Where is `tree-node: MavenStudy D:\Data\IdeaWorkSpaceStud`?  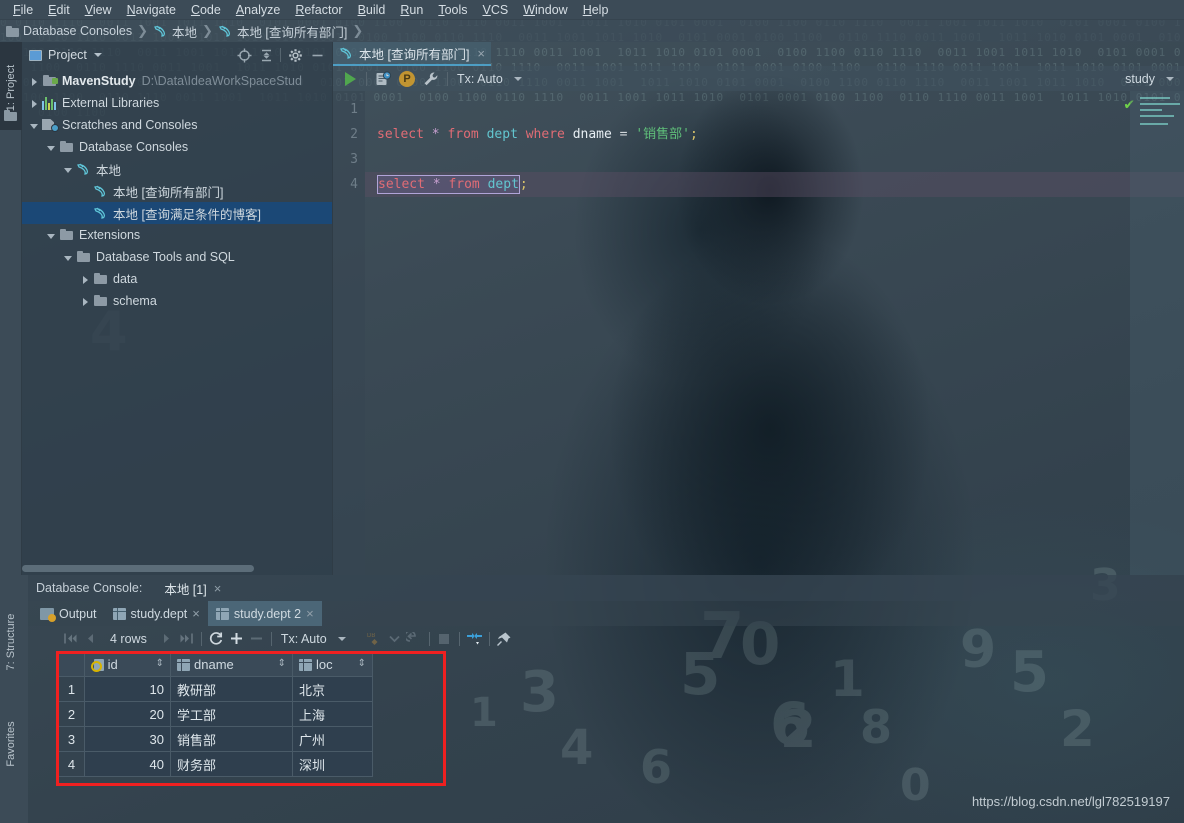 tree-node: MavenStudy D:\Data\IdeaWorkSpaceStud is located at coordinates (177, 81).